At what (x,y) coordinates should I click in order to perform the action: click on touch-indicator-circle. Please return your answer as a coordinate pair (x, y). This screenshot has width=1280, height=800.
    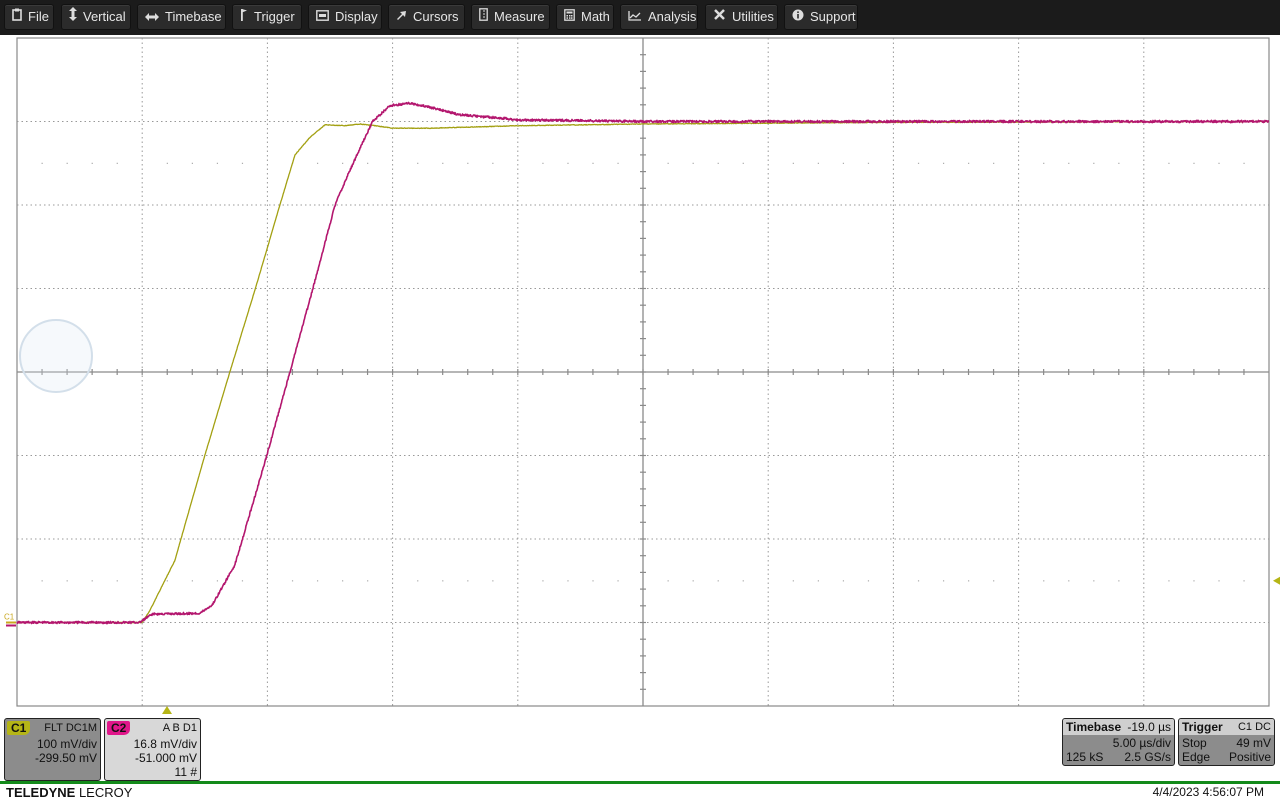
    Looking at the image, I should click on (56, 356).